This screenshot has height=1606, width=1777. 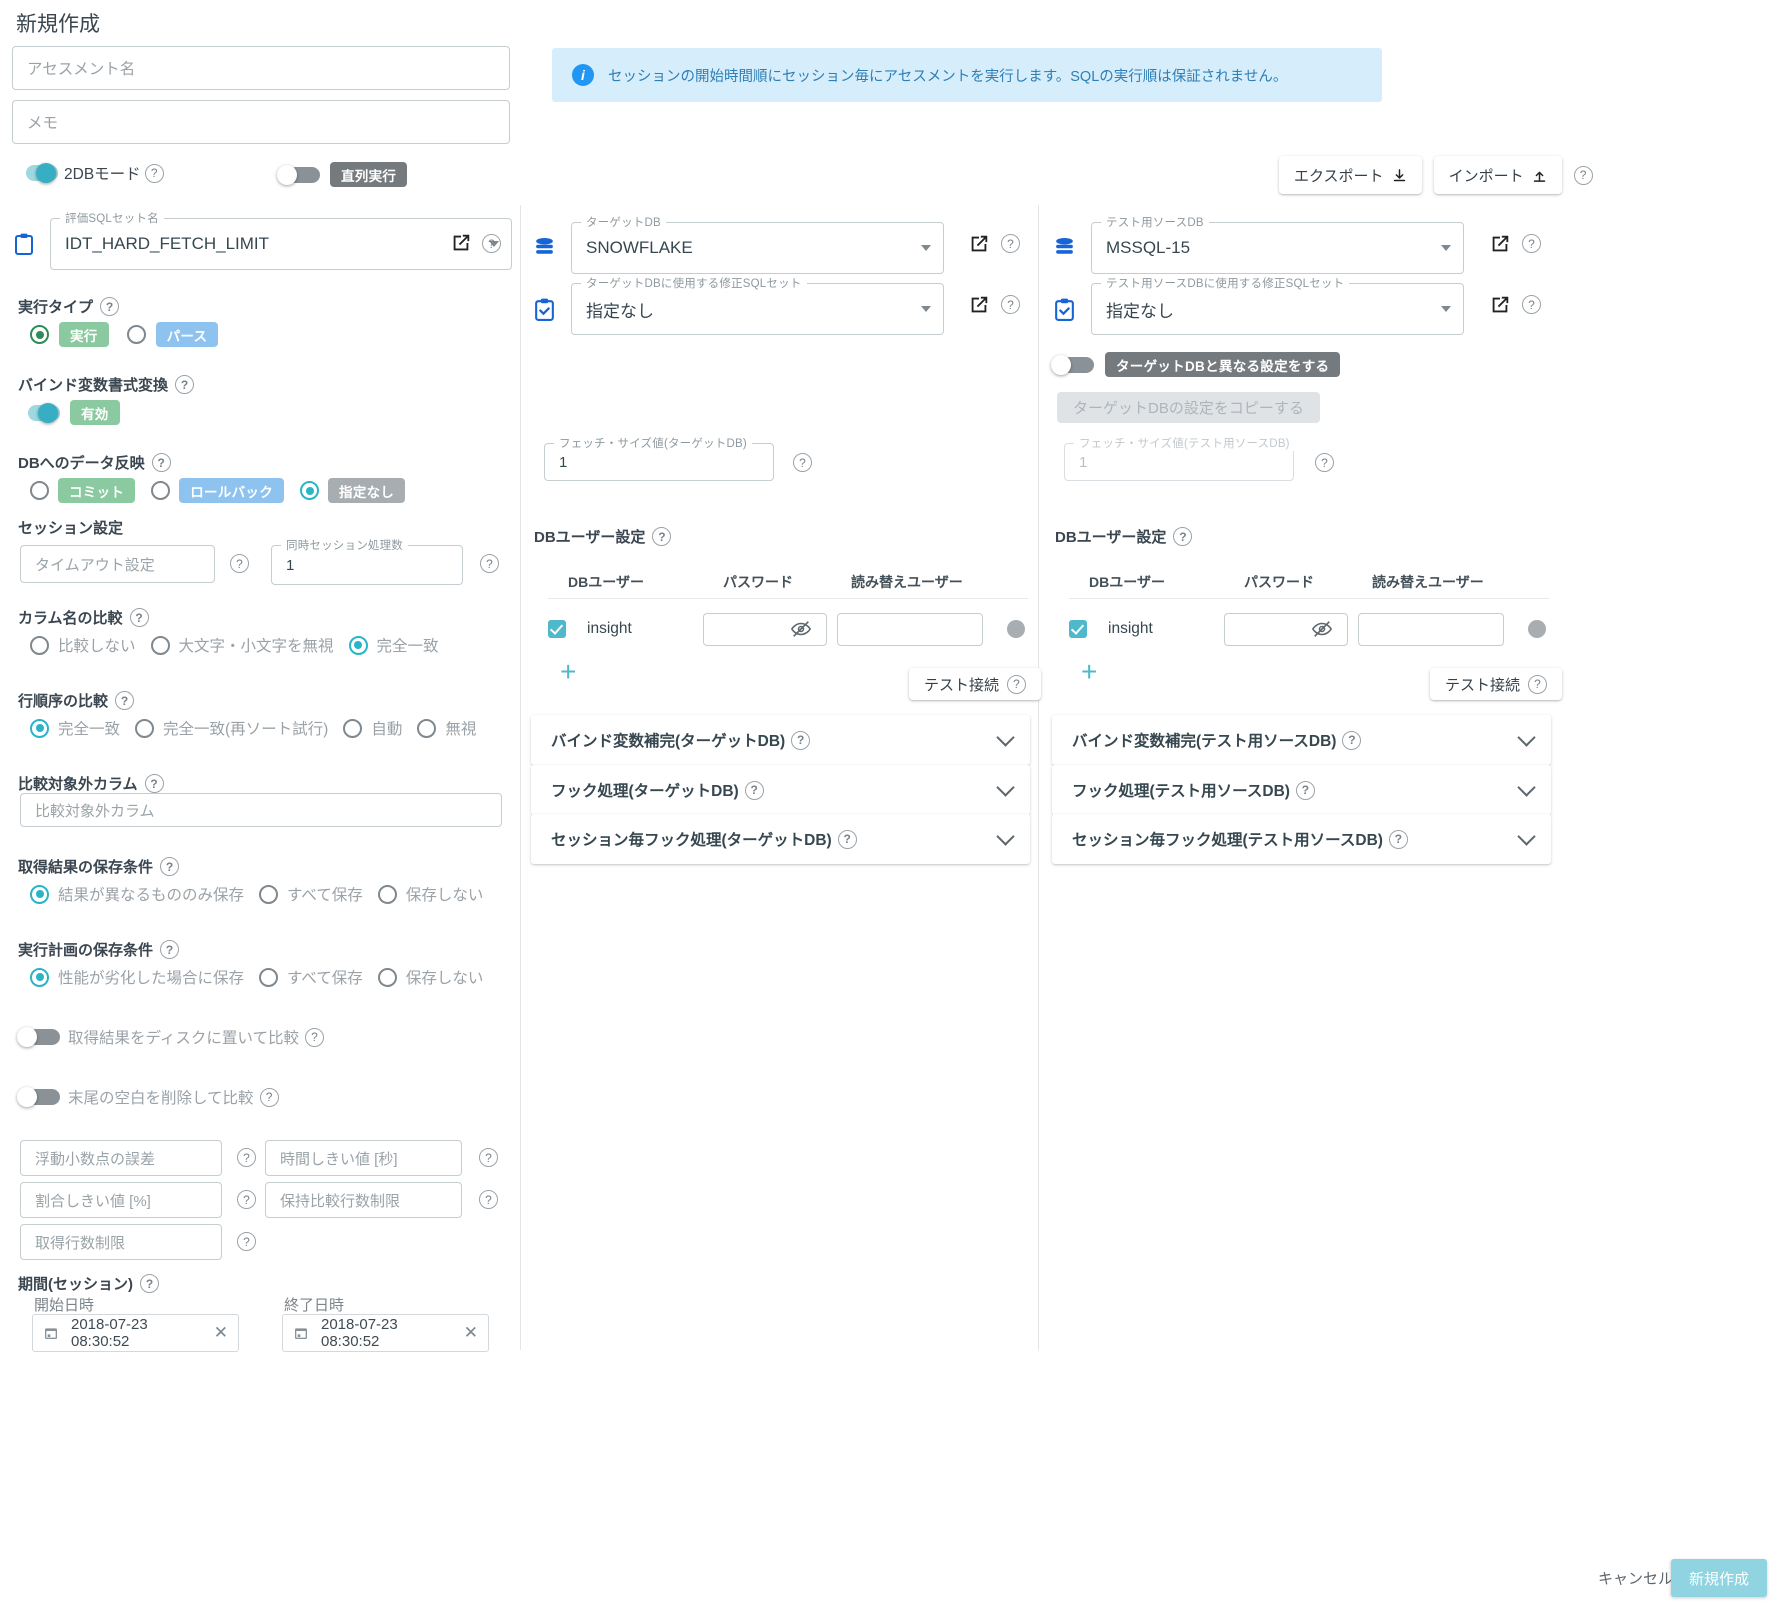 I want to click on source-copy-target-settings-button: ターゲットDBの設定をコピーする, so click(x=1188, y=407).